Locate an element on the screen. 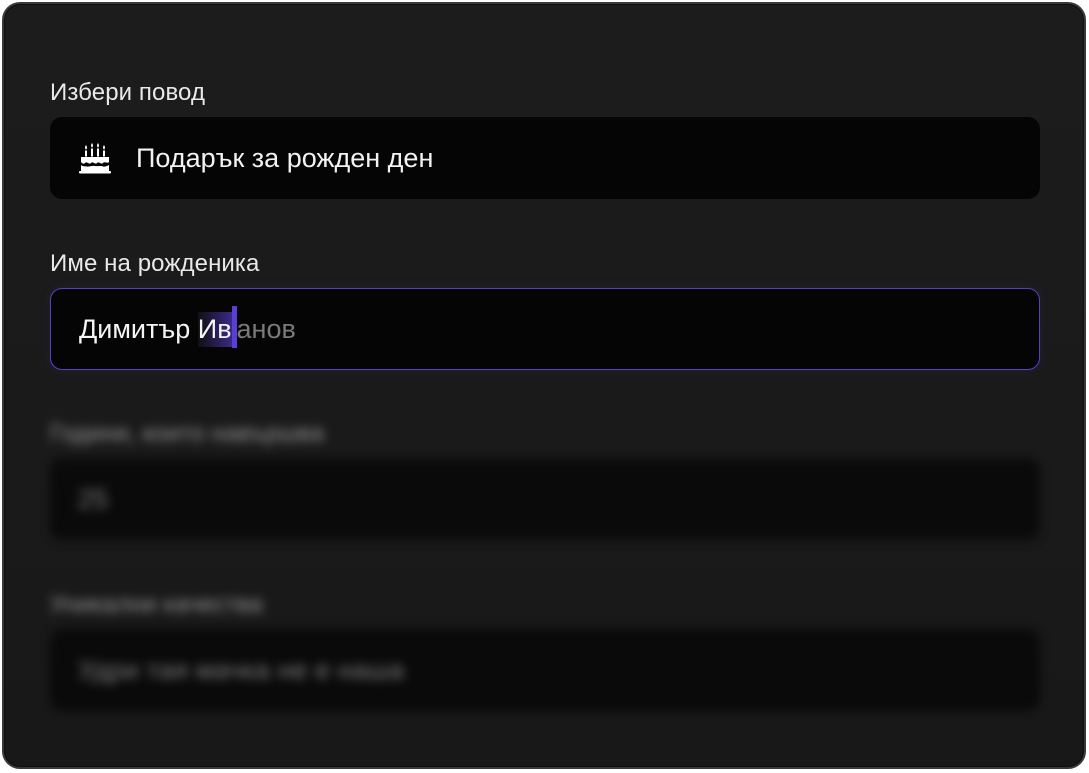  name-label: Име на рожденика is located at coordinates (155, 263).